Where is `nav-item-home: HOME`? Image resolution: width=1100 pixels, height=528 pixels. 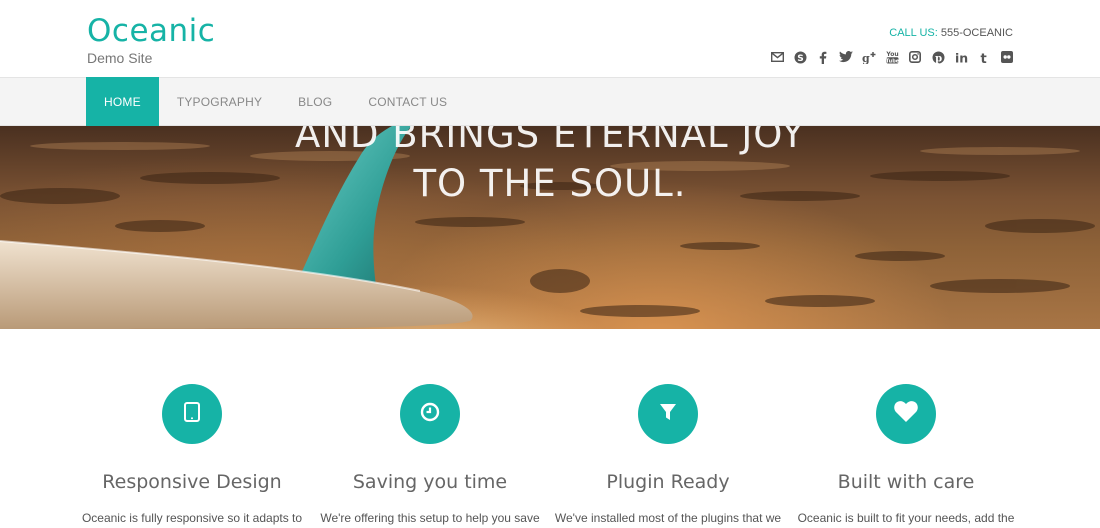 nav-item-home: HOME is located at coordinates (122, 101).